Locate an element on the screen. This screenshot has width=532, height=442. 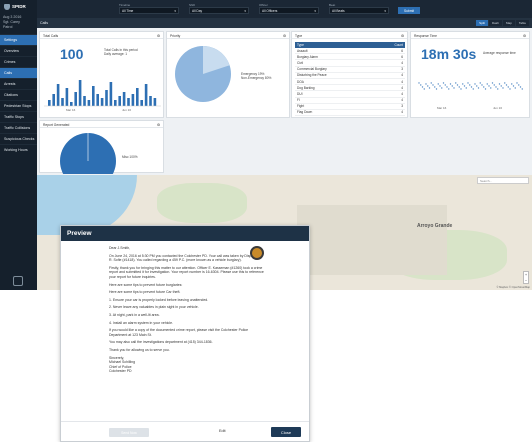
sidebar-item-overview: Overview is located at coordinates (18, 50).